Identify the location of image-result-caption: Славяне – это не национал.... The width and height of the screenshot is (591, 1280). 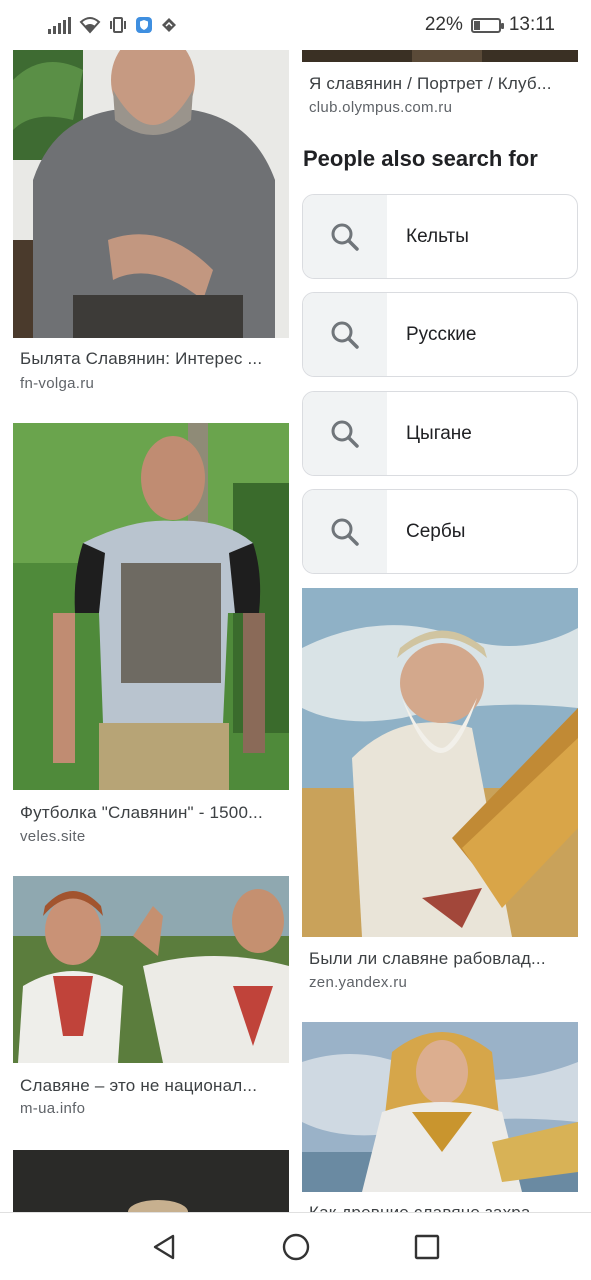
(152, 1086).